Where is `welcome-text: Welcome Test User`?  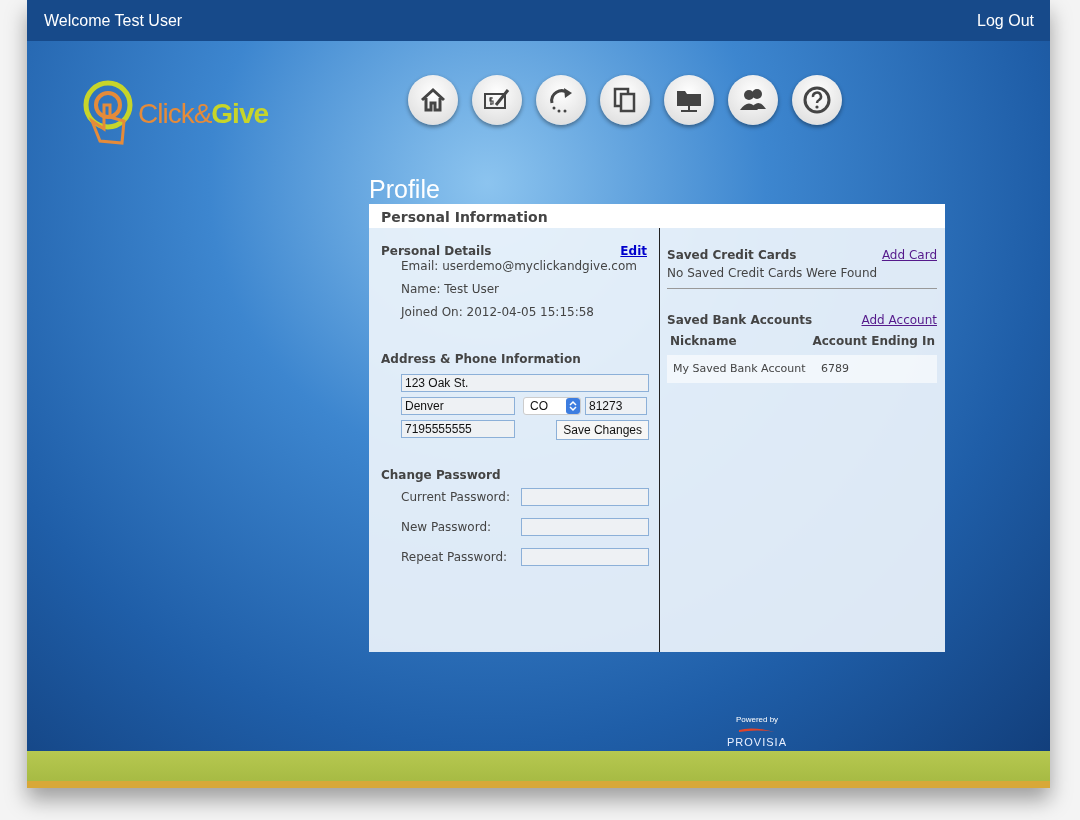 welcome-text: Welcome Test User is located at coordinates (113, 20).